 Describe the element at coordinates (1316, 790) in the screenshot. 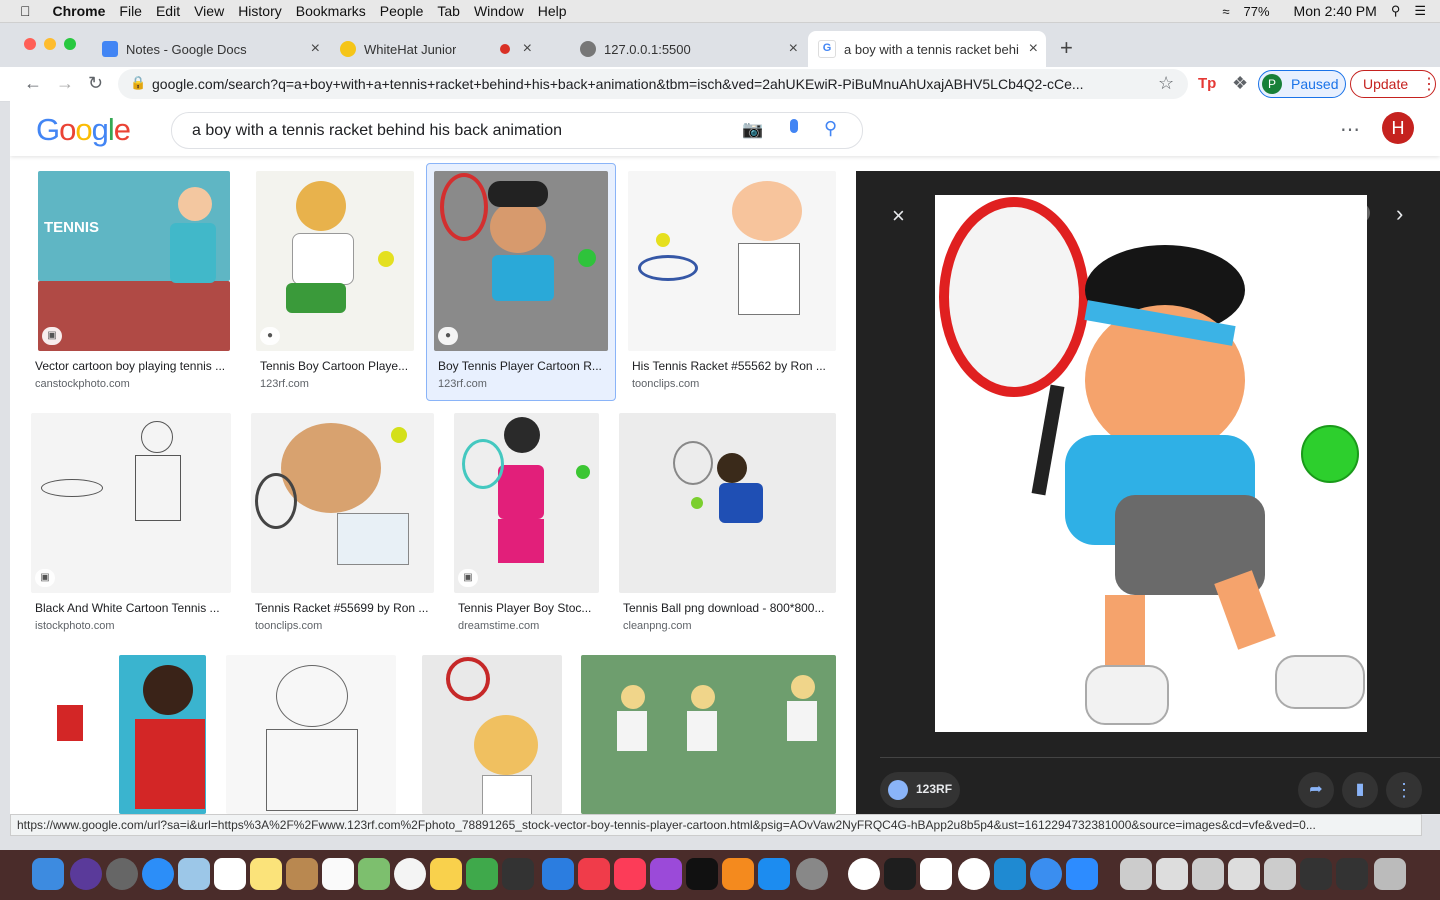

I see `share-icon: ➦` at that location.